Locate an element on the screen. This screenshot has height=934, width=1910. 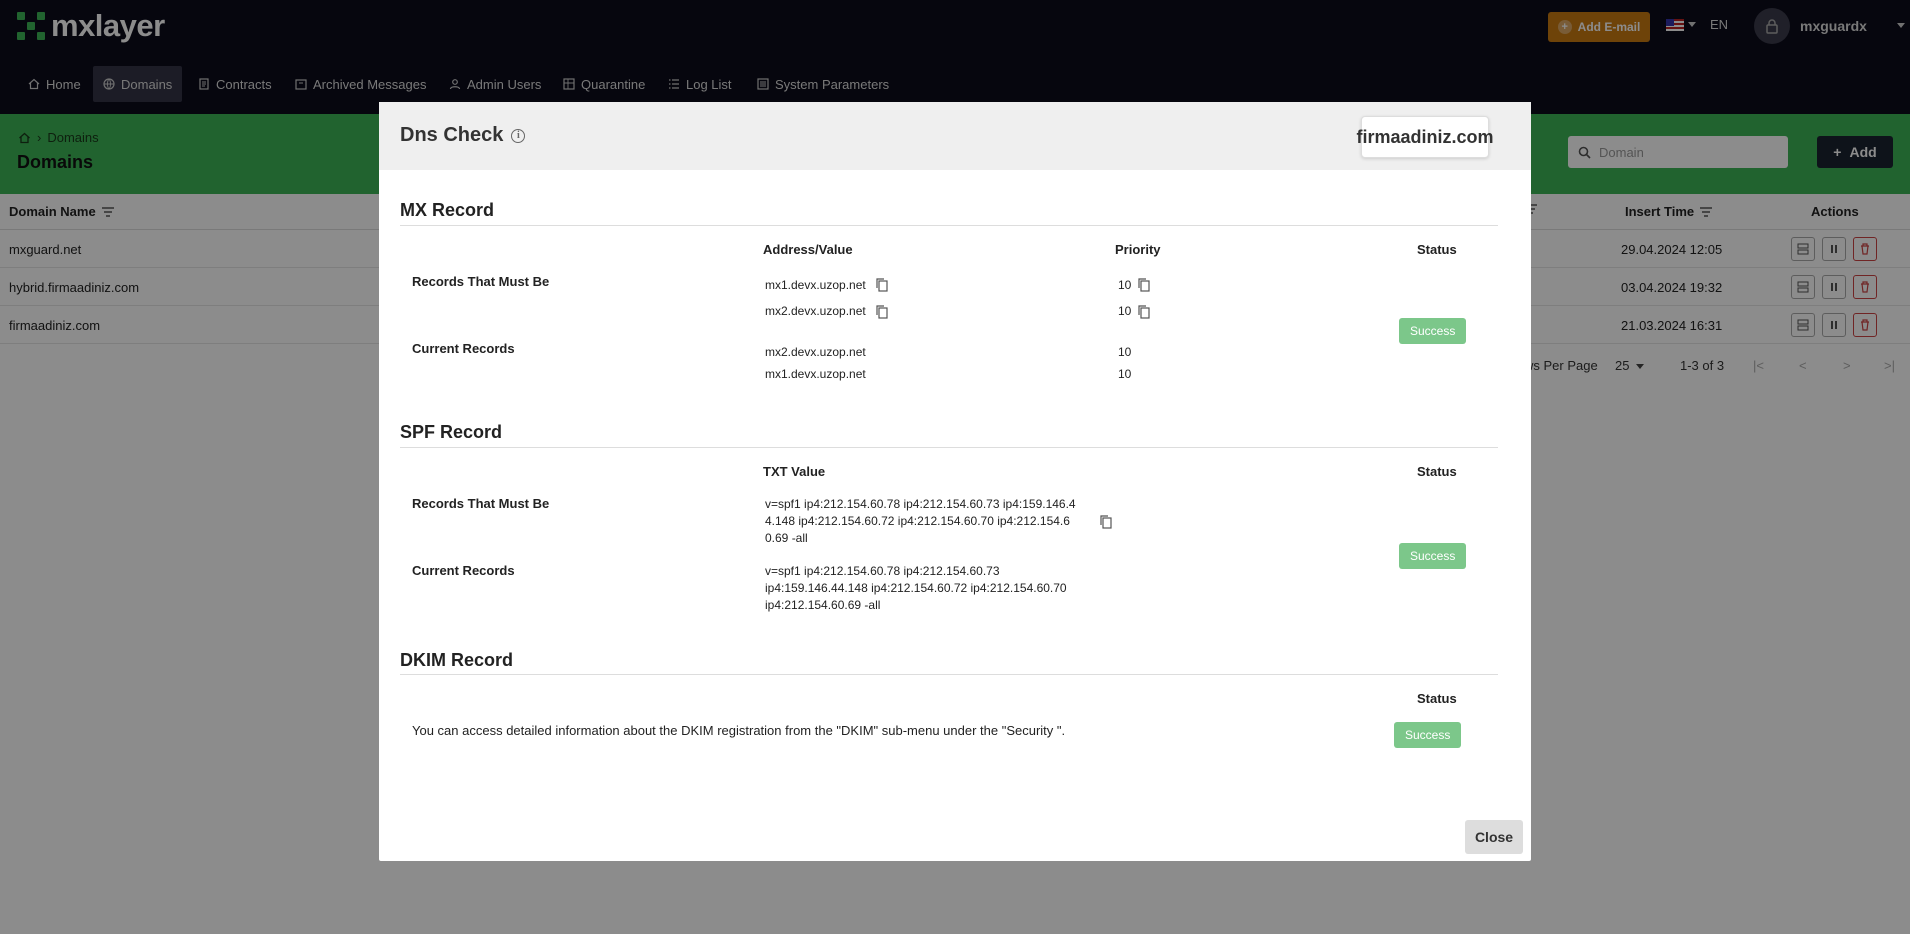
spf-must-line: 0.69 -all is located at coordinates (786, 538).